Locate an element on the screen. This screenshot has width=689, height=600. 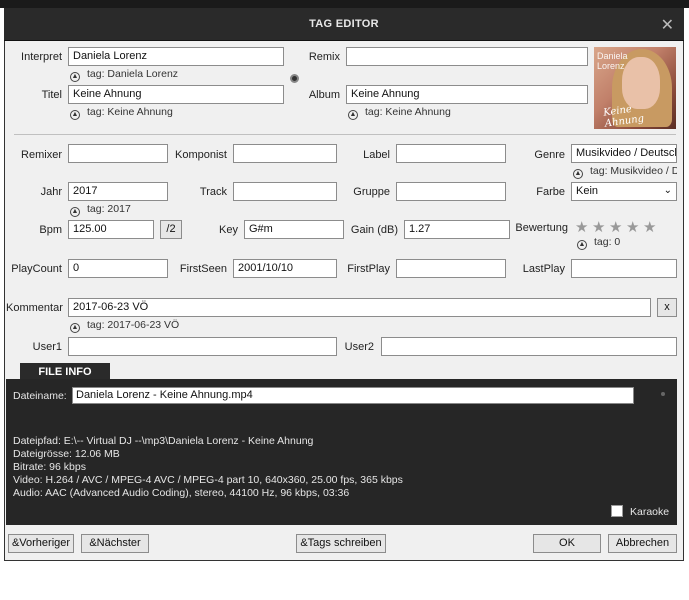
titel-tag-text: tag: Keine Ahnung is located at coordinates (130, 112).